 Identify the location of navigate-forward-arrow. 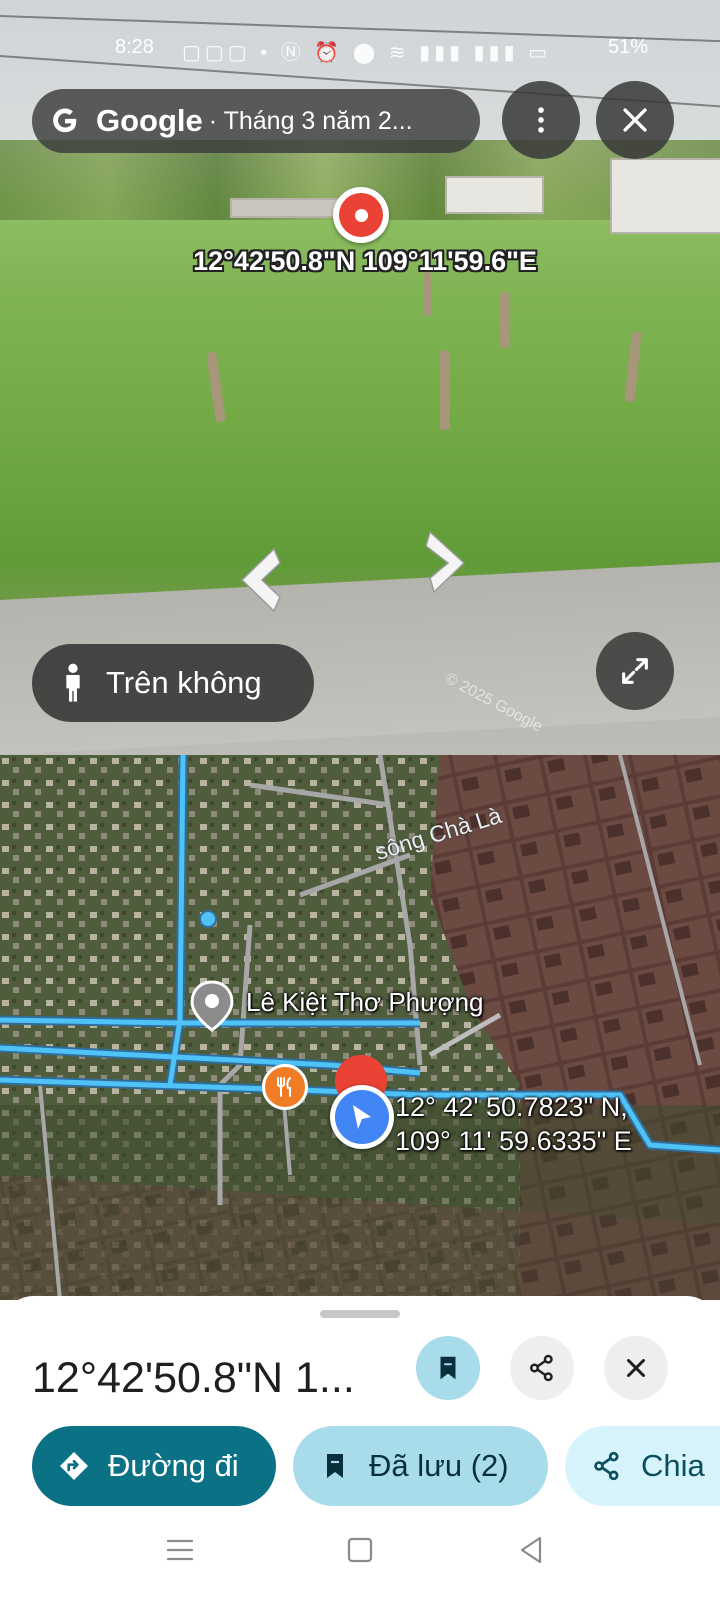
(450, 563).